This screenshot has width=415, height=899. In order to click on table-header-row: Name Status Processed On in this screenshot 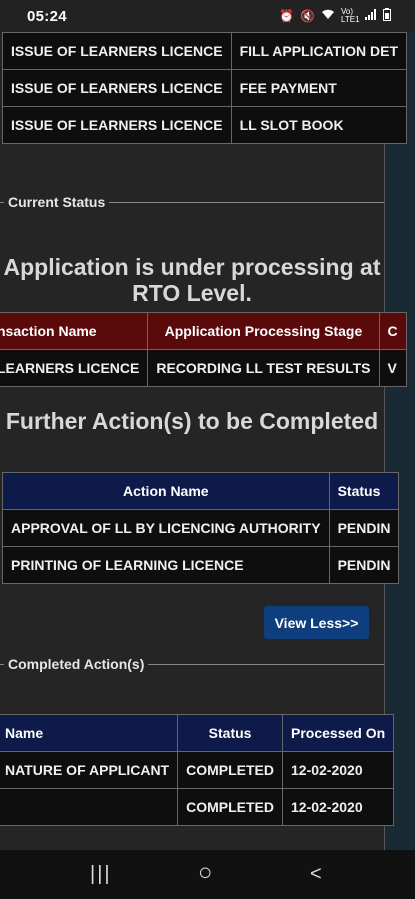, I will do `click(197, 733)`.